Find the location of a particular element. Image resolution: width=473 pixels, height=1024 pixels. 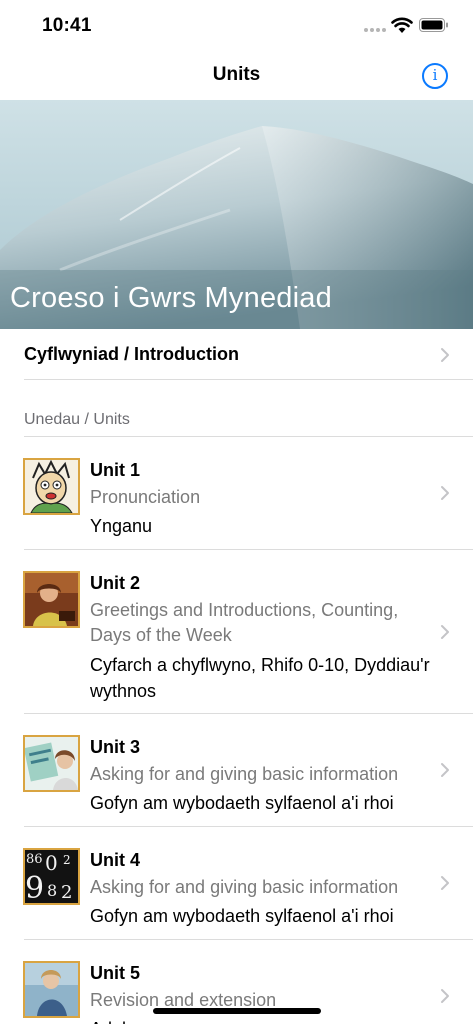

divider is located at coordinates (248, 379).